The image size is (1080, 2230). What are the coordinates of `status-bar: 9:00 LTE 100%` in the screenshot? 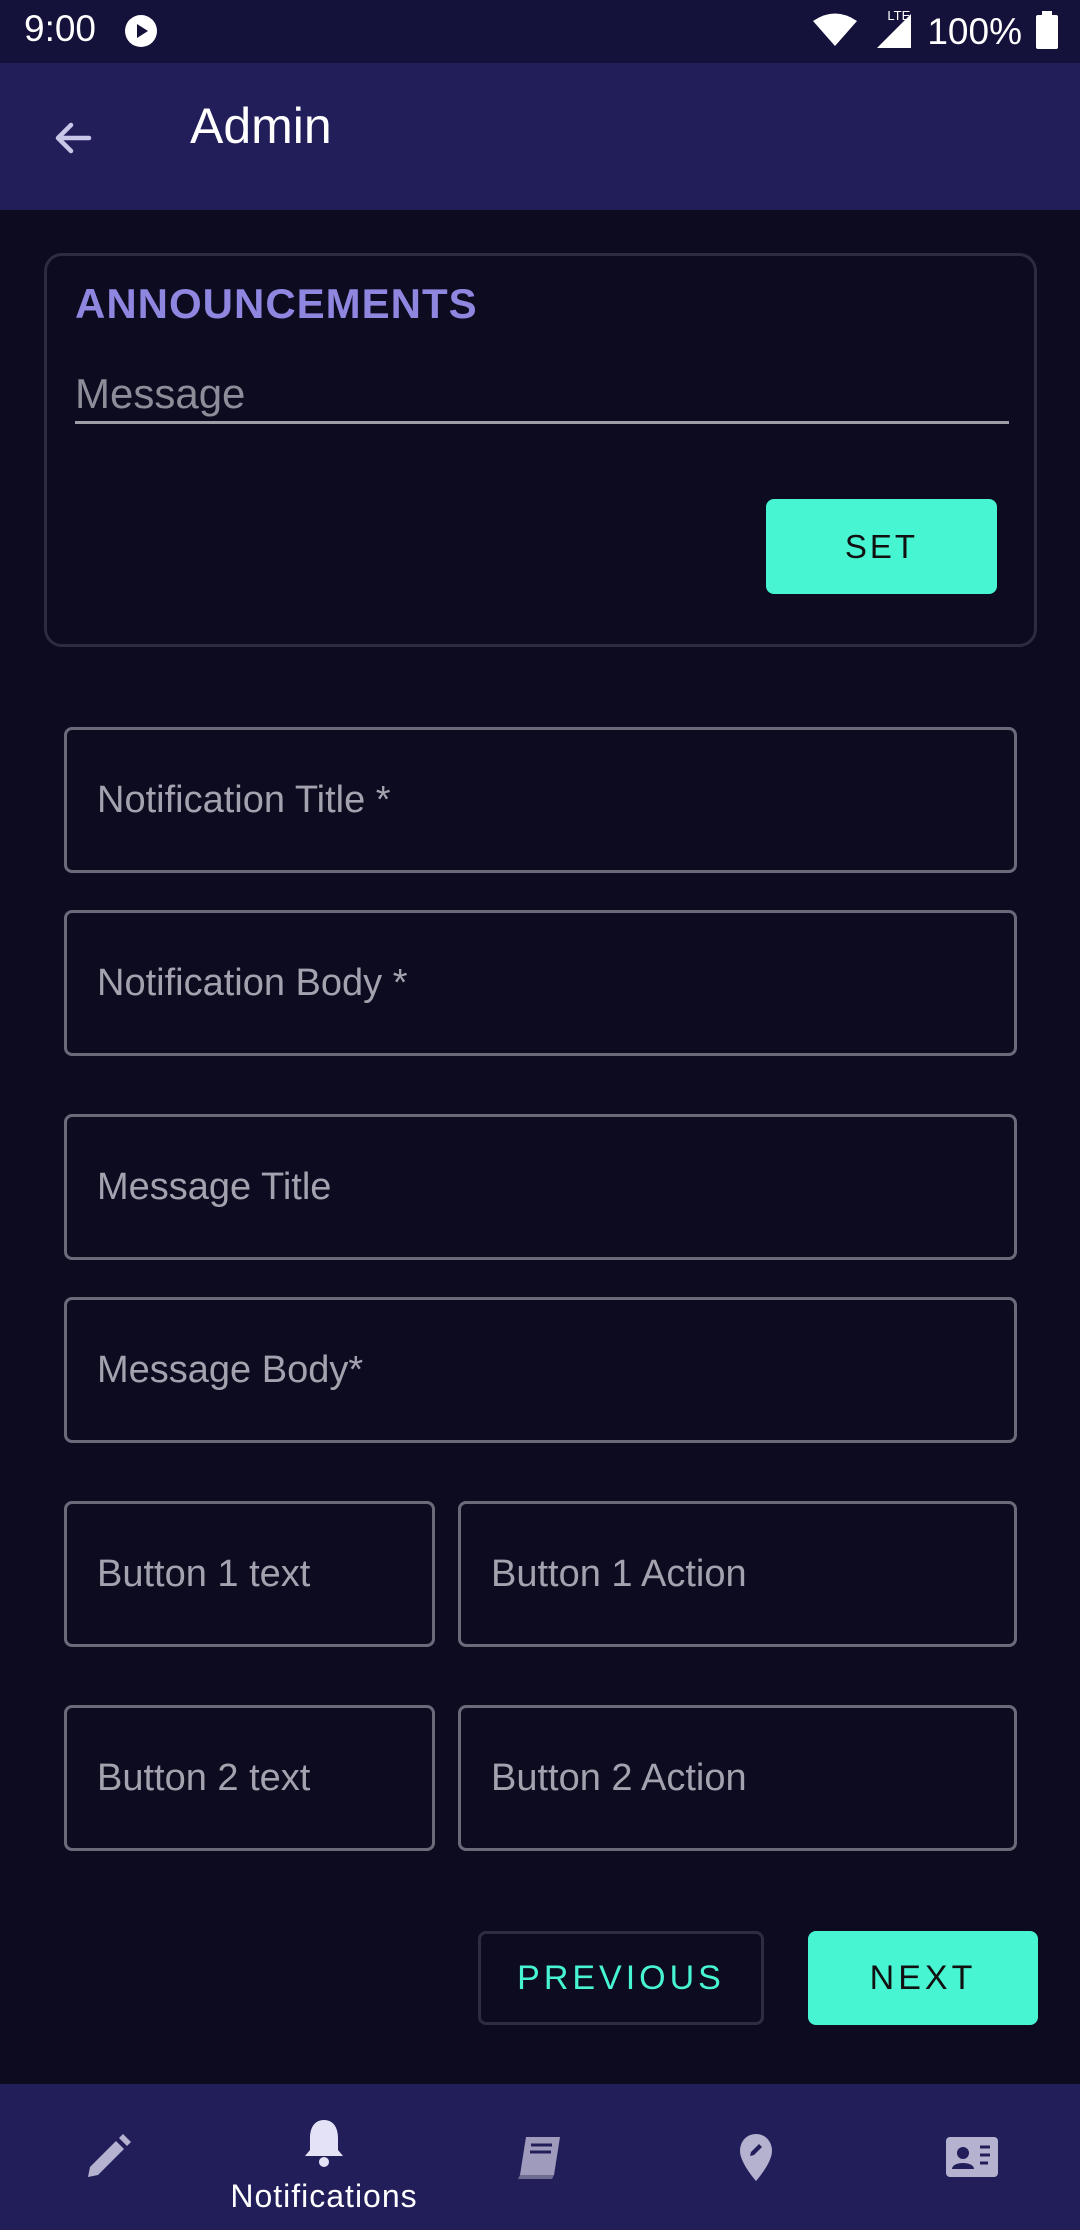 It's located at (540, 31).